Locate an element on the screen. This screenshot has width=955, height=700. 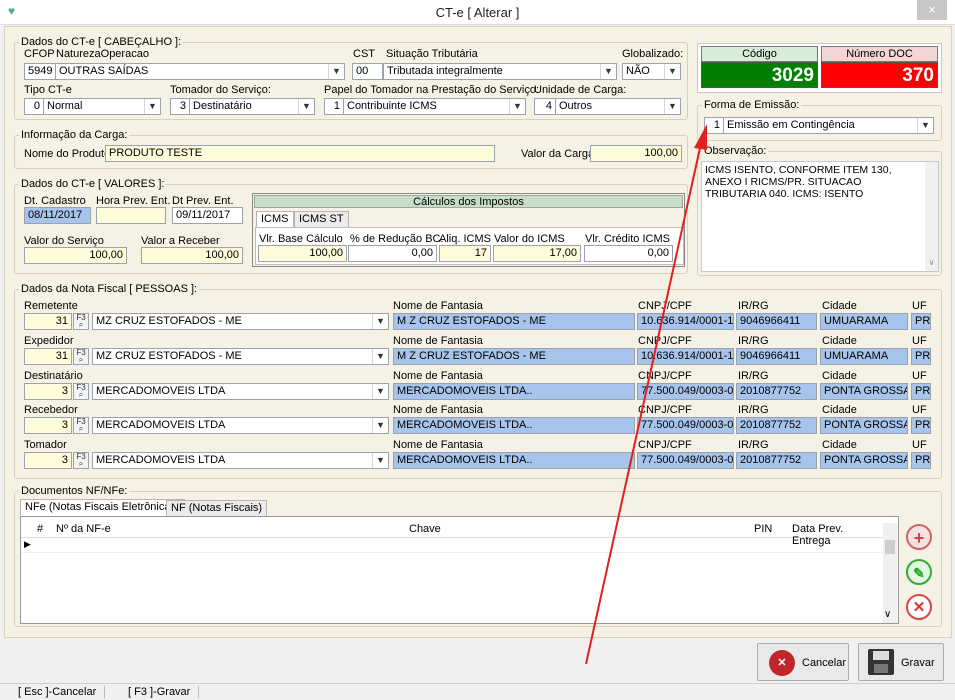
tab-icms-st: ICMS ST is located at coordinates (321, 219).